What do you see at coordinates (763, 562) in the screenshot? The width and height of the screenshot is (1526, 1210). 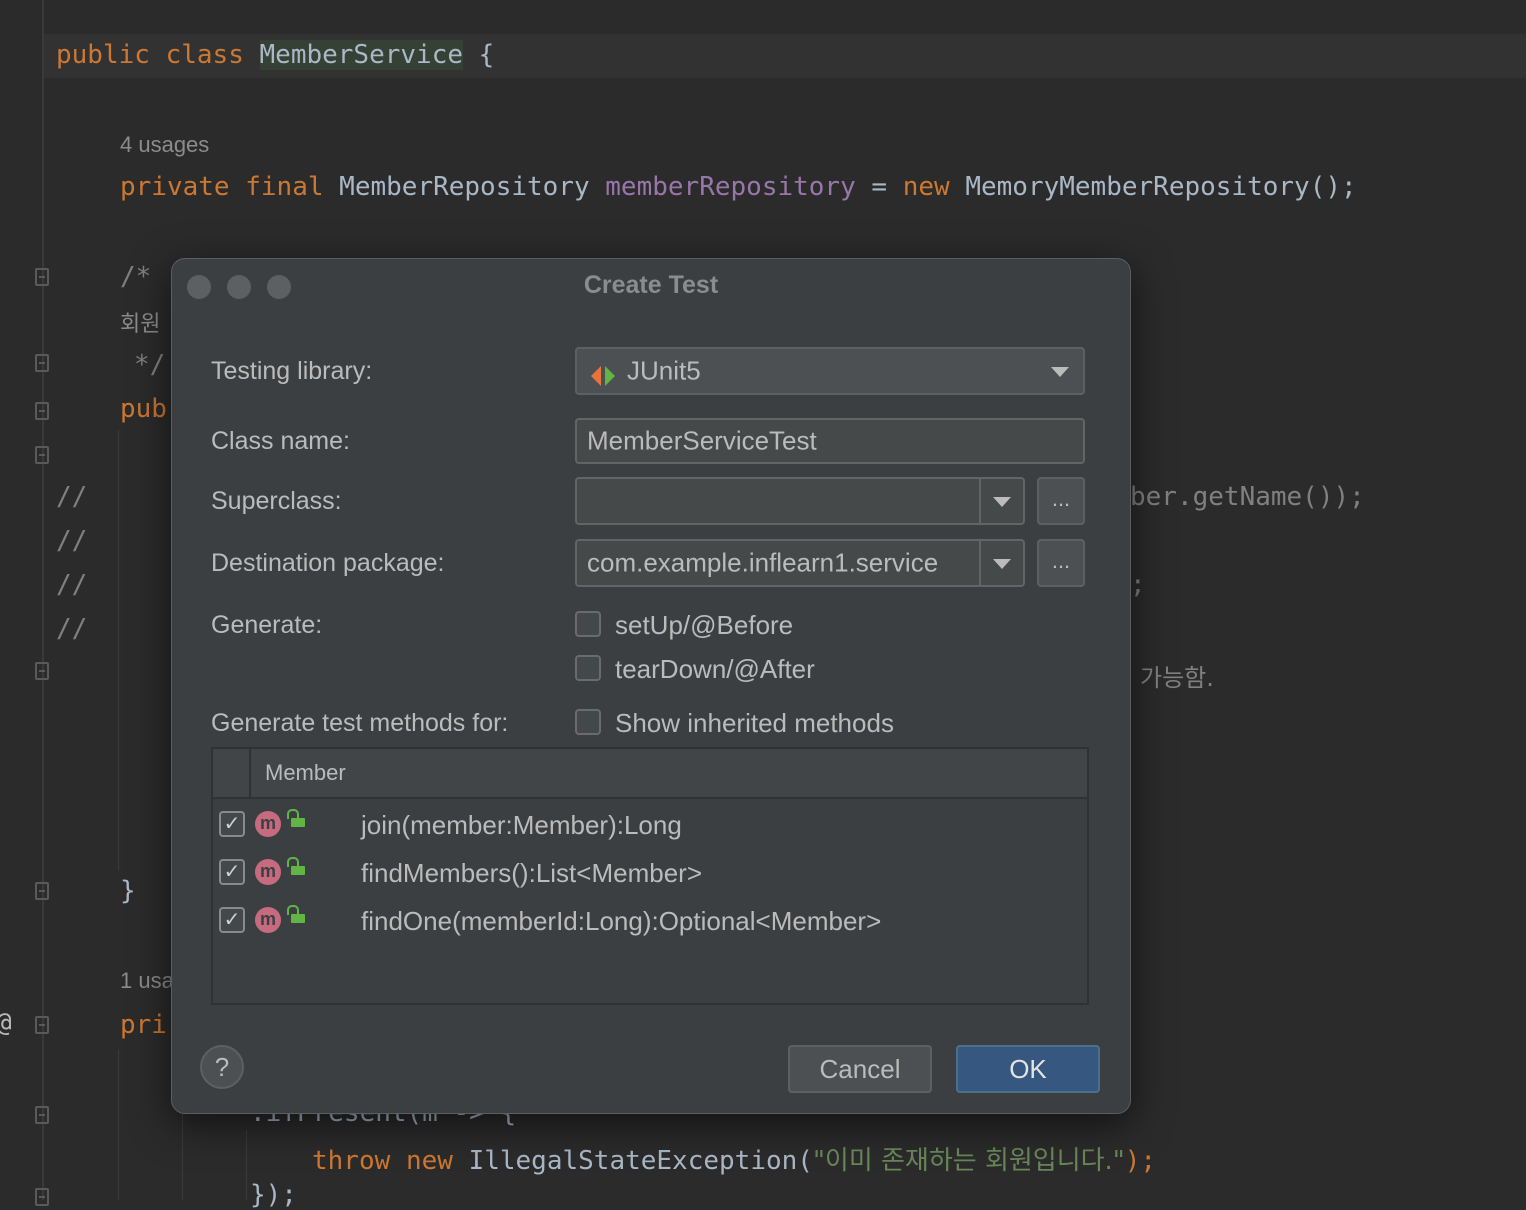 I see `destination-package-value: com.example.inflearn1.service` at bounding box center [763, 562].